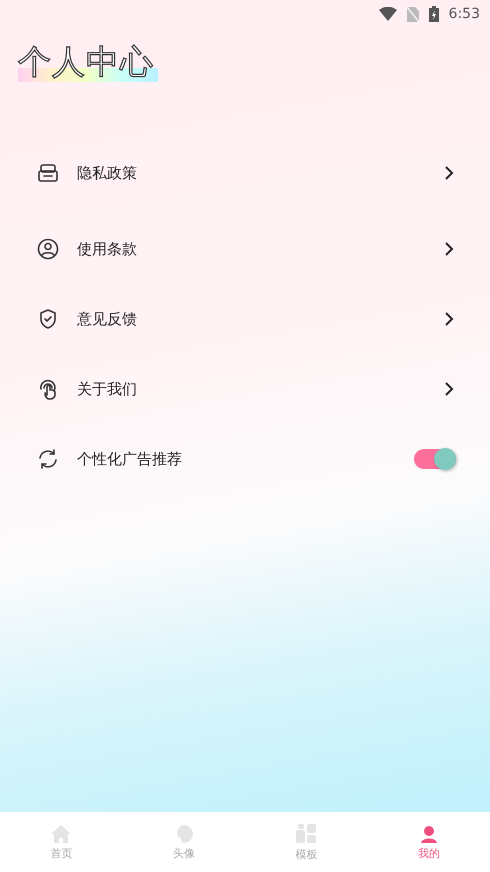 This screenshot has height=872, width=490. I want to click on menu-item-label: 关于我们, so click(251, 389).